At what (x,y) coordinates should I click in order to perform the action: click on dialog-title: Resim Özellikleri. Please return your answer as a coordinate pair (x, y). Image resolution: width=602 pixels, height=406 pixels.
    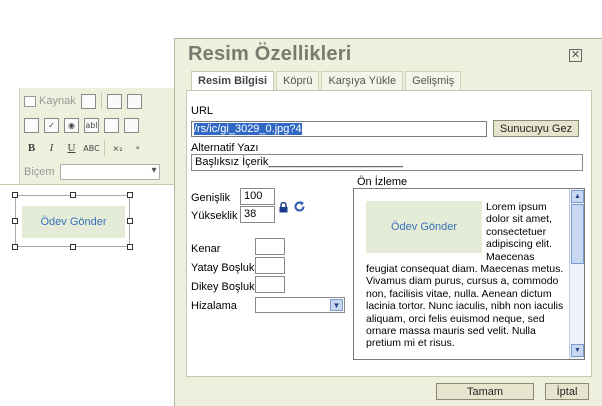
    Looking at the image, I should click on (270, 54).